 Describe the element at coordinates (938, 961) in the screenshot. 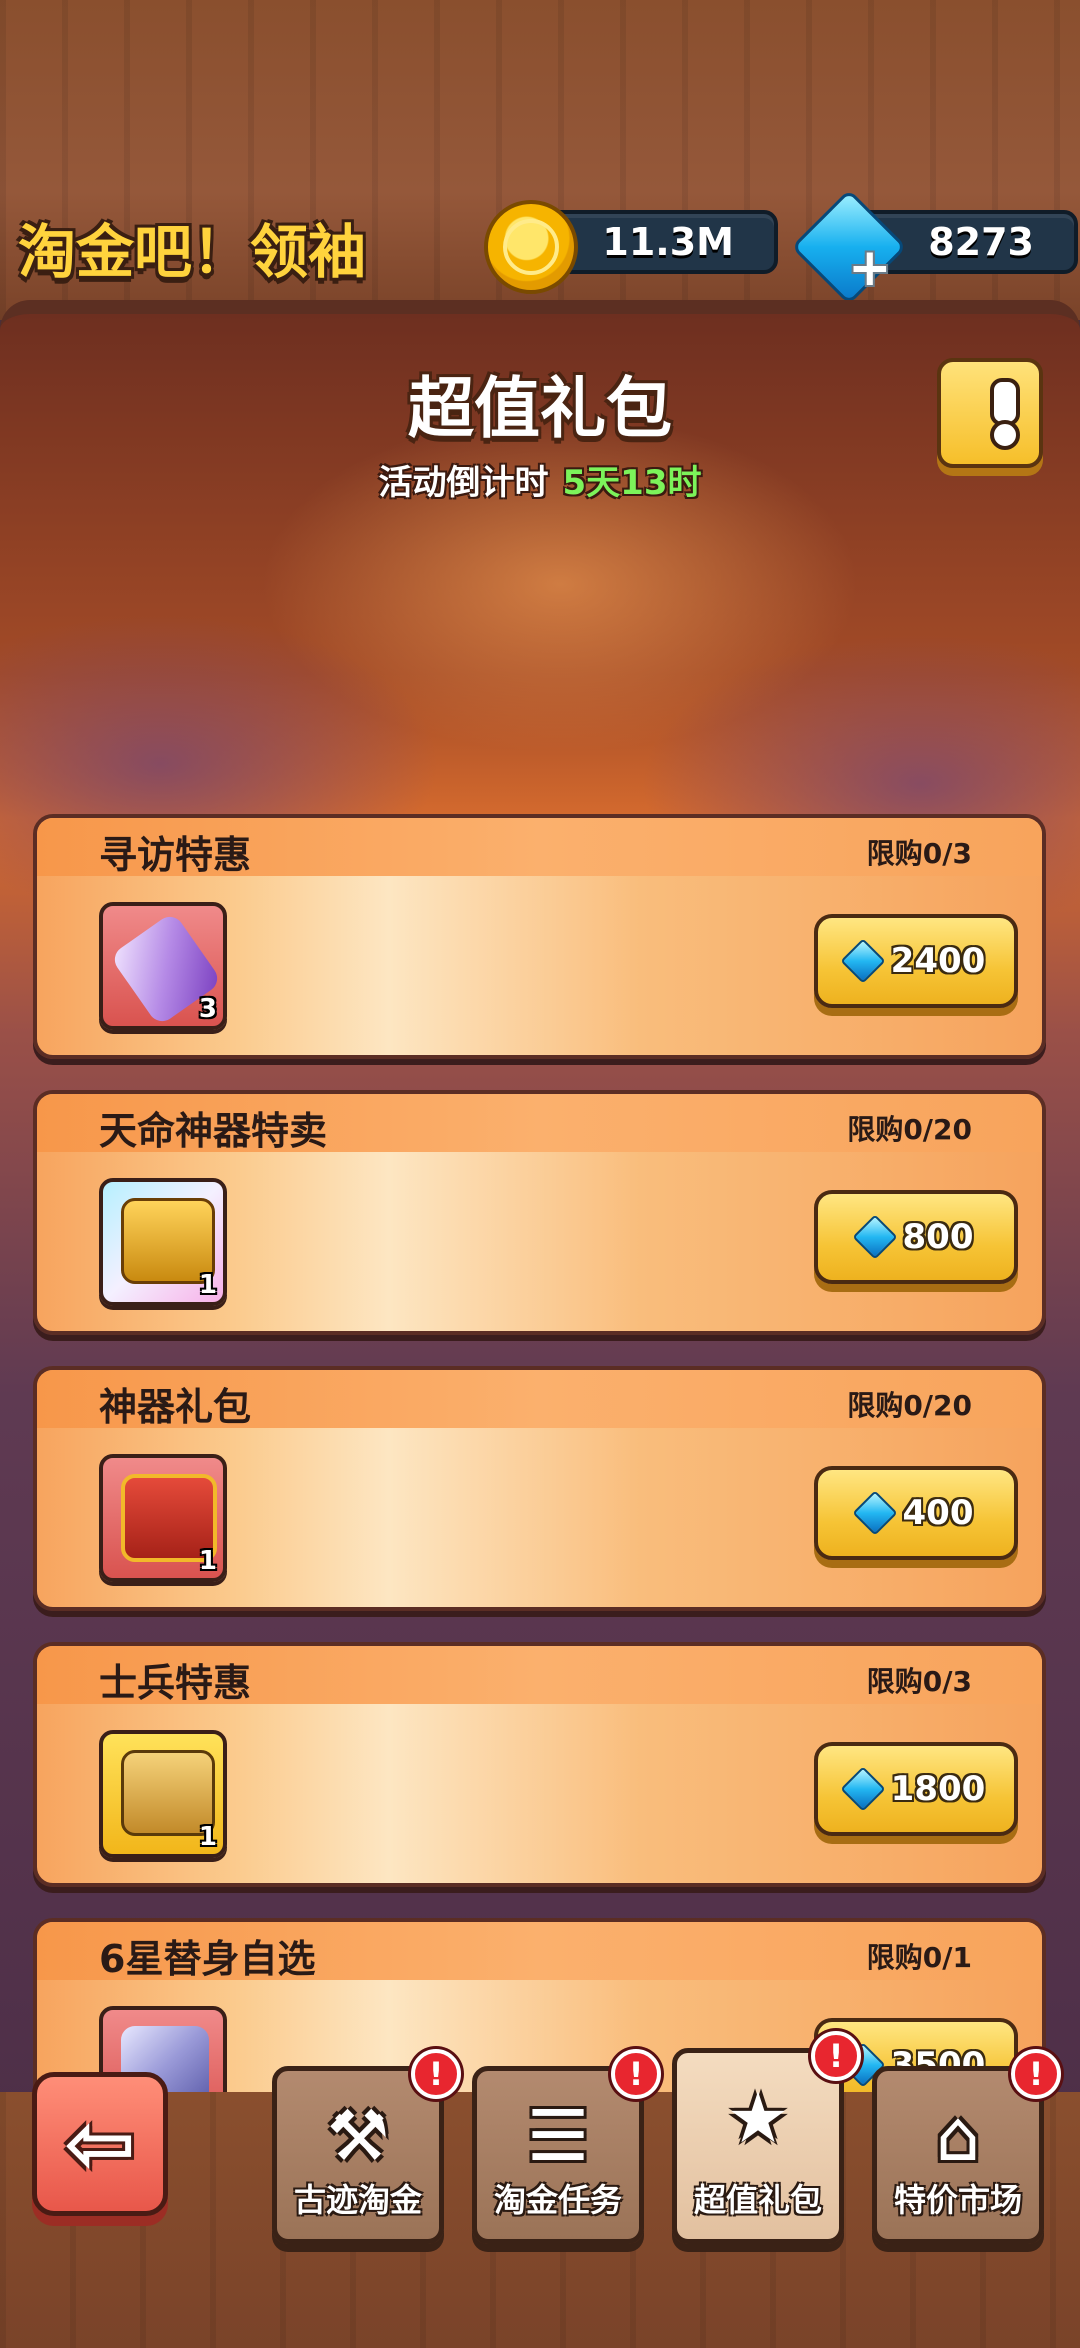

I see `price: 2400` at that location.